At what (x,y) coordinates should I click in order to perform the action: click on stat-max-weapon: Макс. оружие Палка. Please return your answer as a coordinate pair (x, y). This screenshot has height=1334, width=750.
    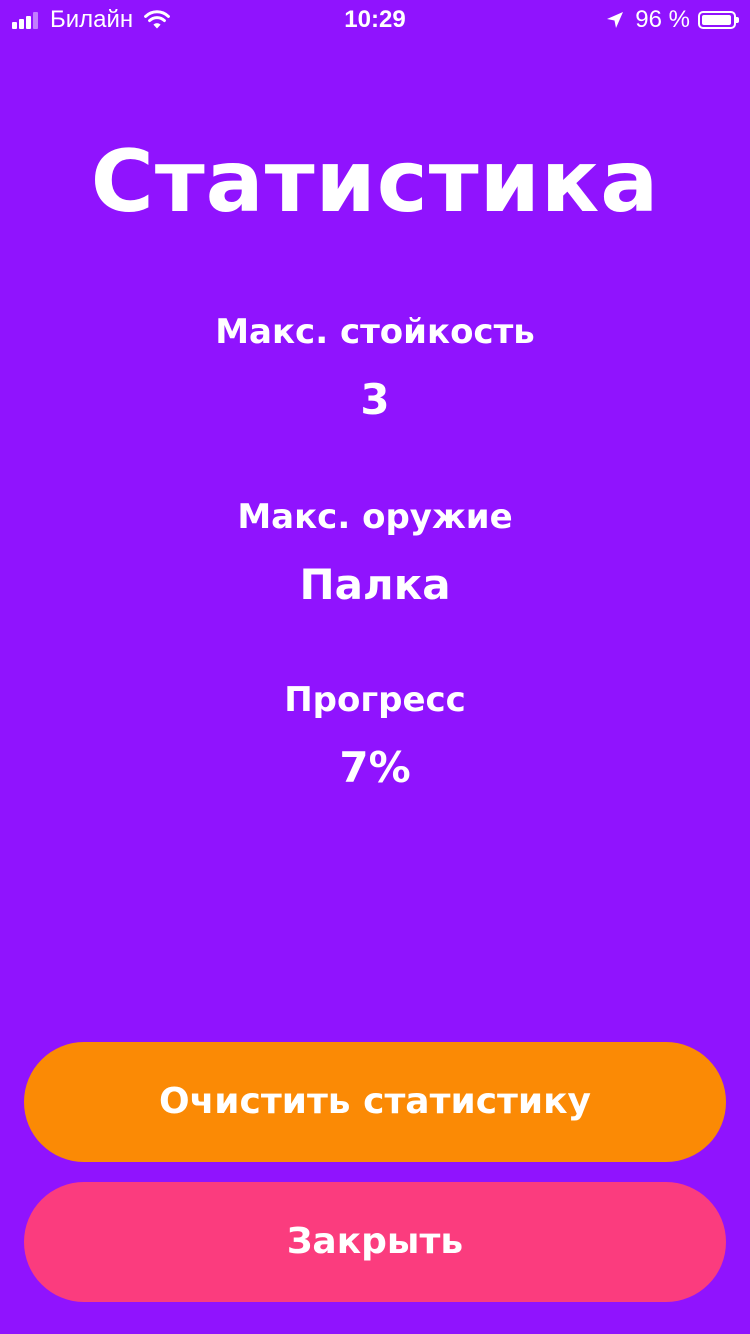
    Looking at the image, I should click on (375, 553).